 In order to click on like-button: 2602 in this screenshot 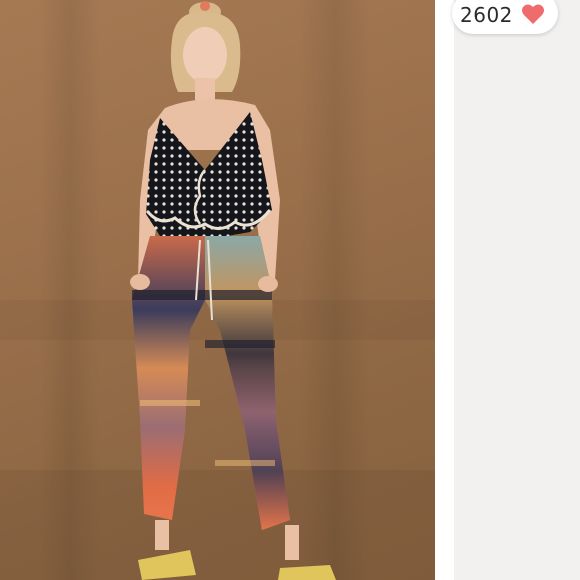, I will do `click(505, 17)`.